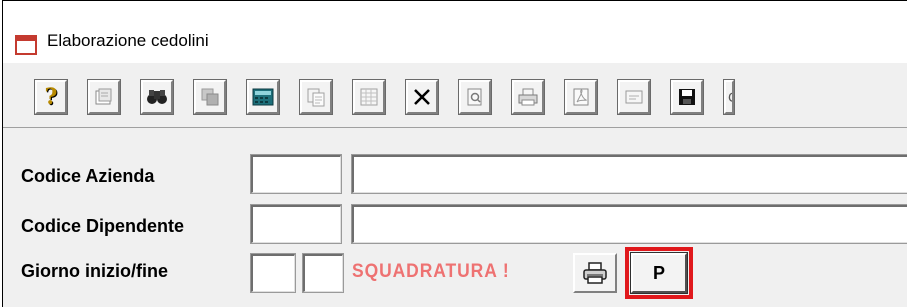 This screenshot has width=907, height=307. I want to click on close-icon, so click(422, 97).